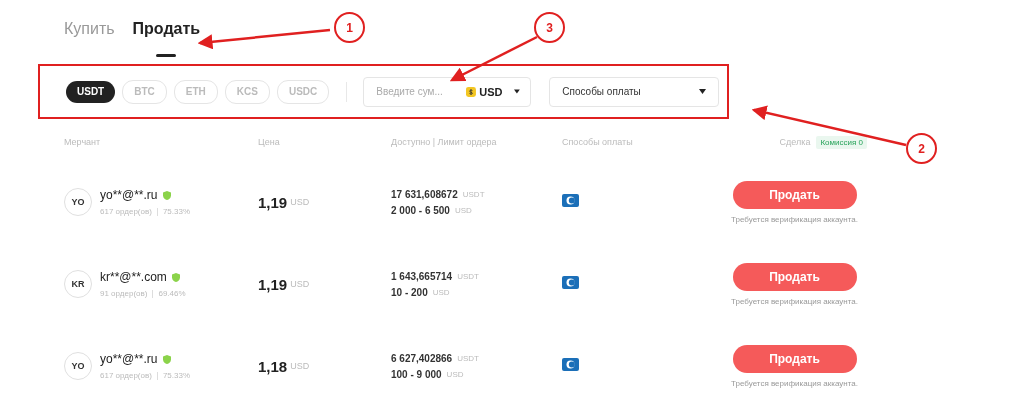 The height and width of the screenshot is (412, 1024). I want to click on dollar-coin-icon, so click(471, 91).